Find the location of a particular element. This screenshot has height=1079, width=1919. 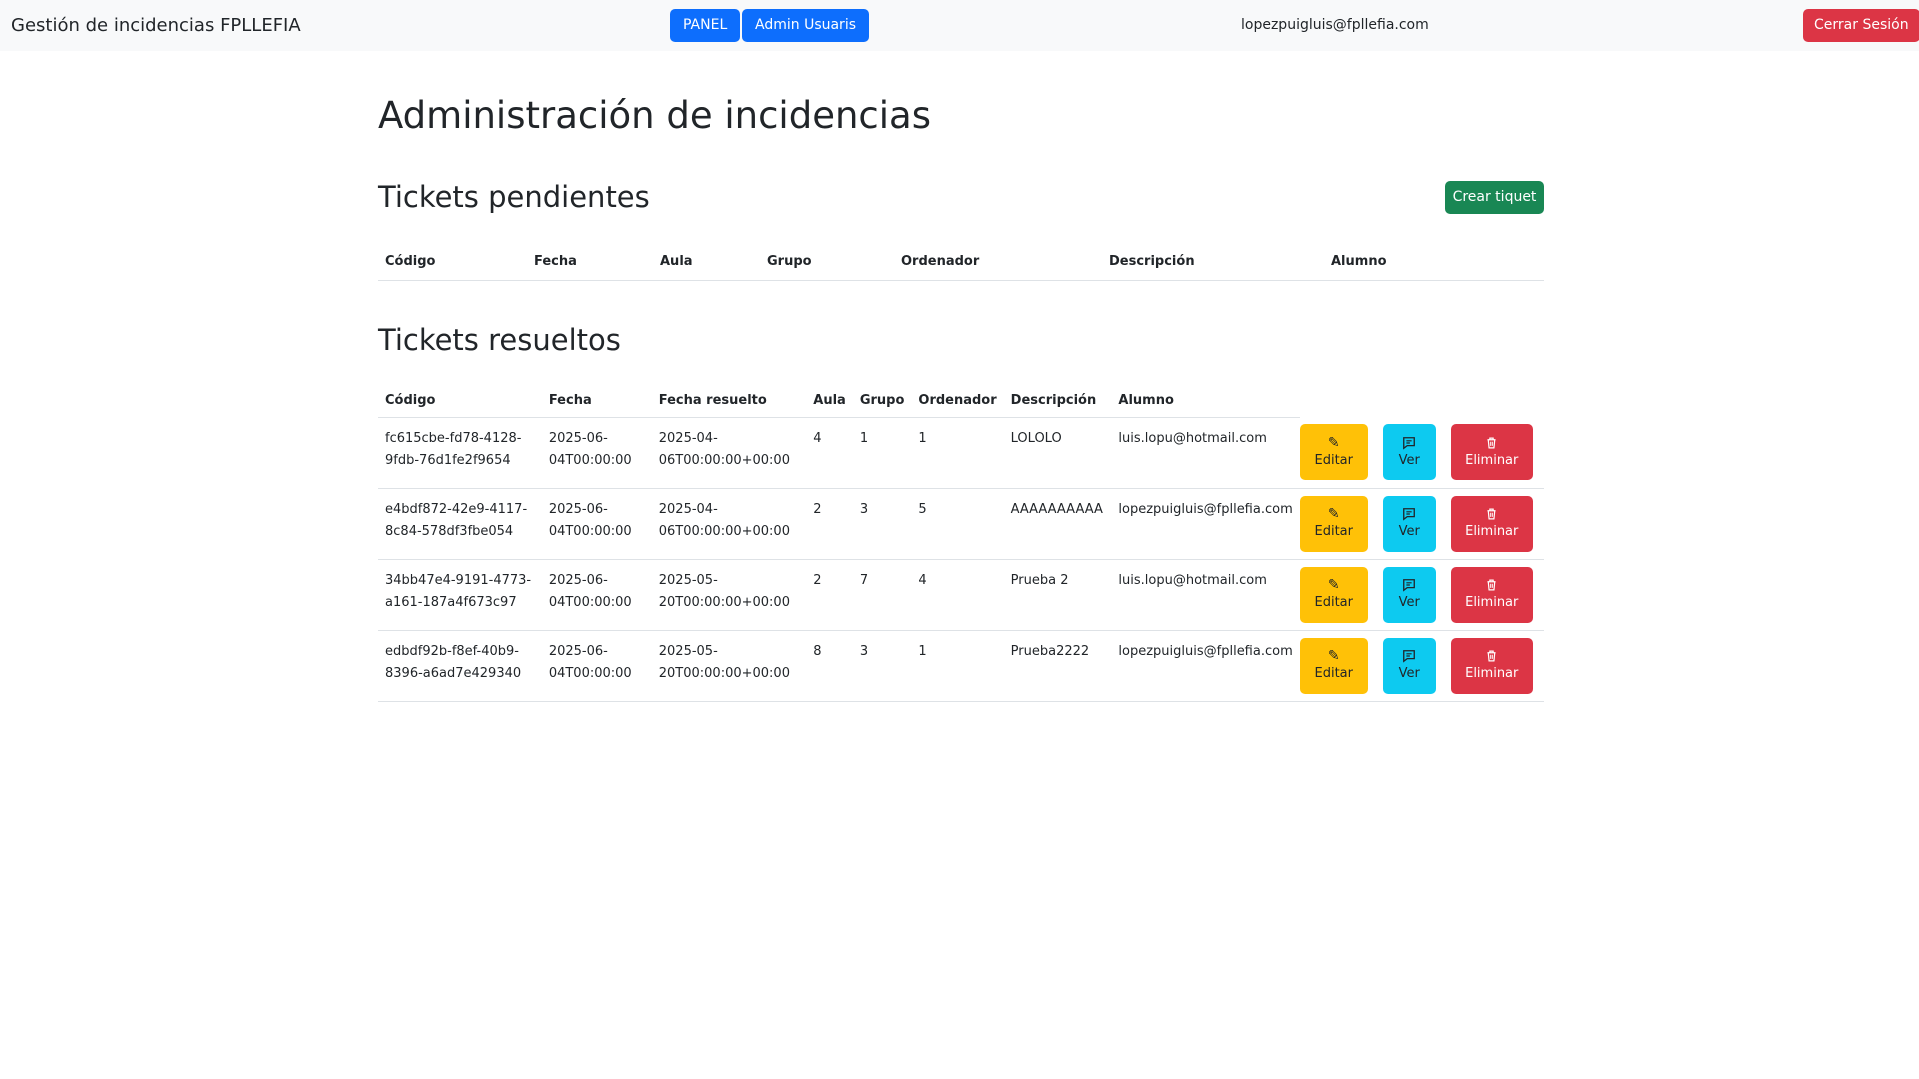

cell-codigo: 34bb47e4-9191-4773- a161-187a4f673c97 is located at coordinates (460, 594).